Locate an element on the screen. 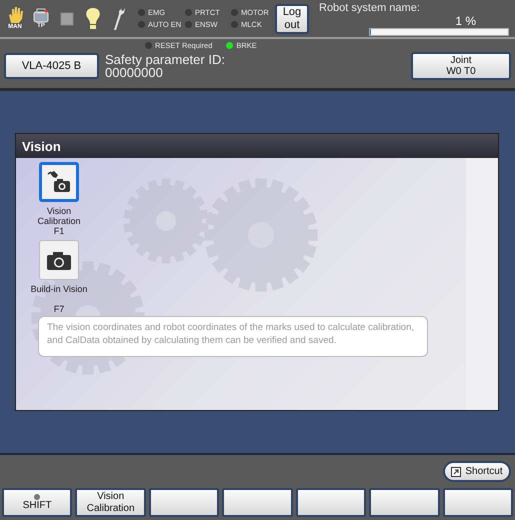 Image resolution: width=515 pixels, height=520 pixels. panel-title: Vision is located at coordinates (257, 146).